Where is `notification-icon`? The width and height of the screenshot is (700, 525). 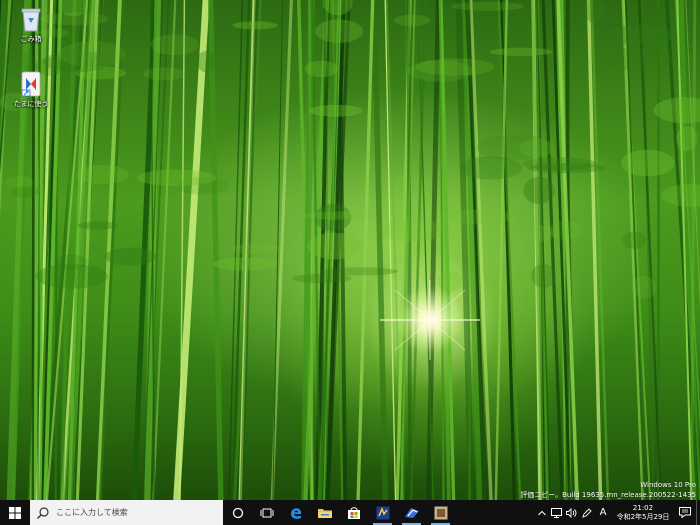 notification-icon is located at coordinates (685, 512).